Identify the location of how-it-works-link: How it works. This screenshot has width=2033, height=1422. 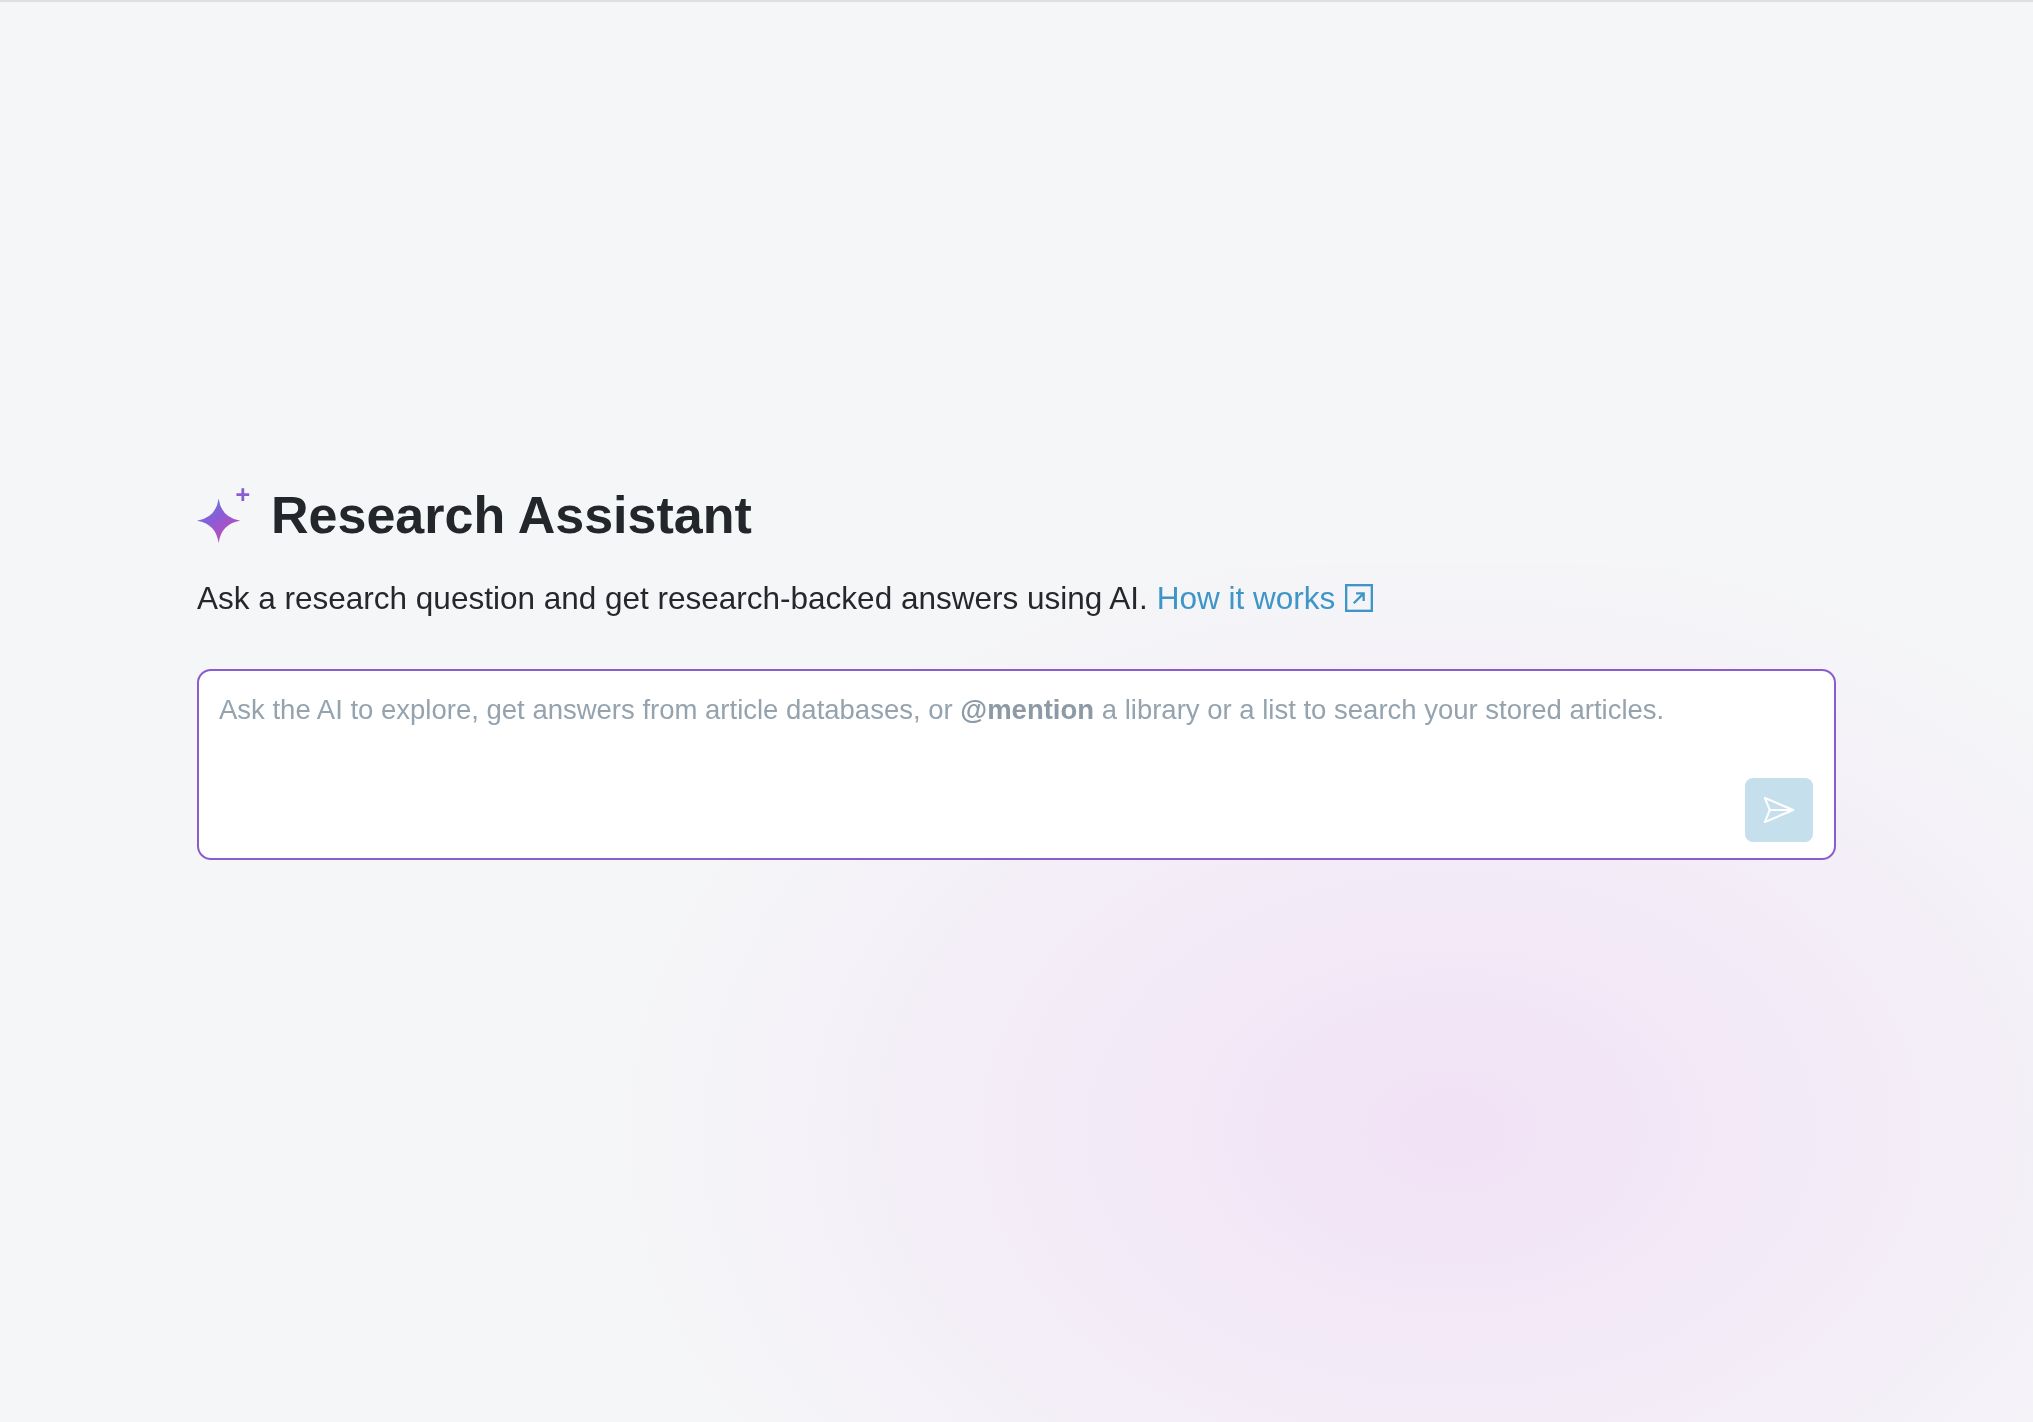
(1265, 598).